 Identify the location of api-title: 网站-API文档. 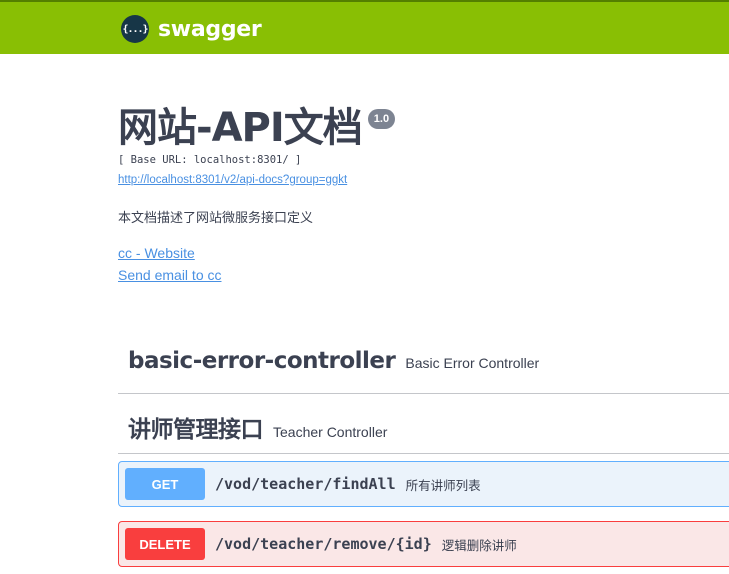
(240, 128).